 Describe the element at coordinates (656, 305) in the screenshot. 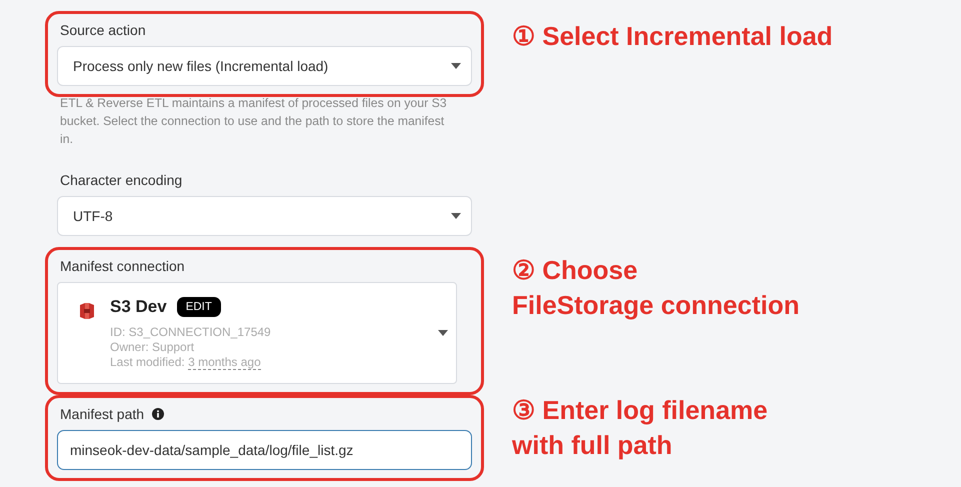

I see `annotation-text: FileStorage connection` at that location.